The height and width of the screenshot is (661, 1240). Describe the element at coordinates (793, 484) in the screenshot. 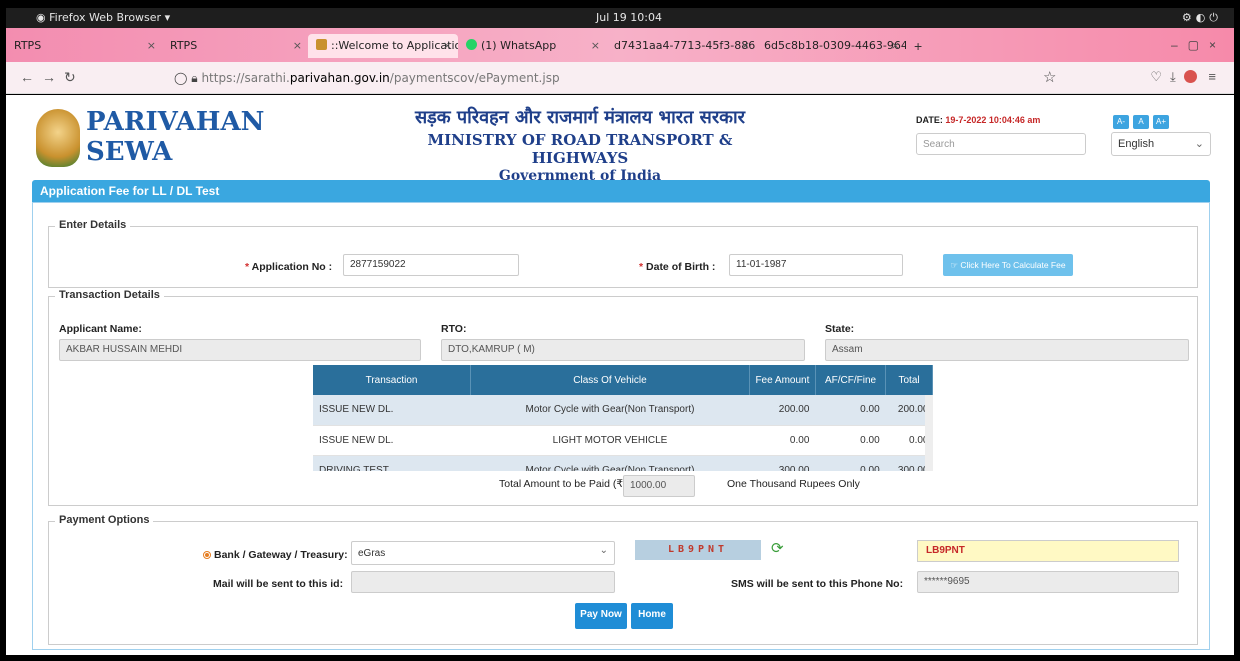

I see `total-amount-words: One Thousand Rupees Only` at that location.